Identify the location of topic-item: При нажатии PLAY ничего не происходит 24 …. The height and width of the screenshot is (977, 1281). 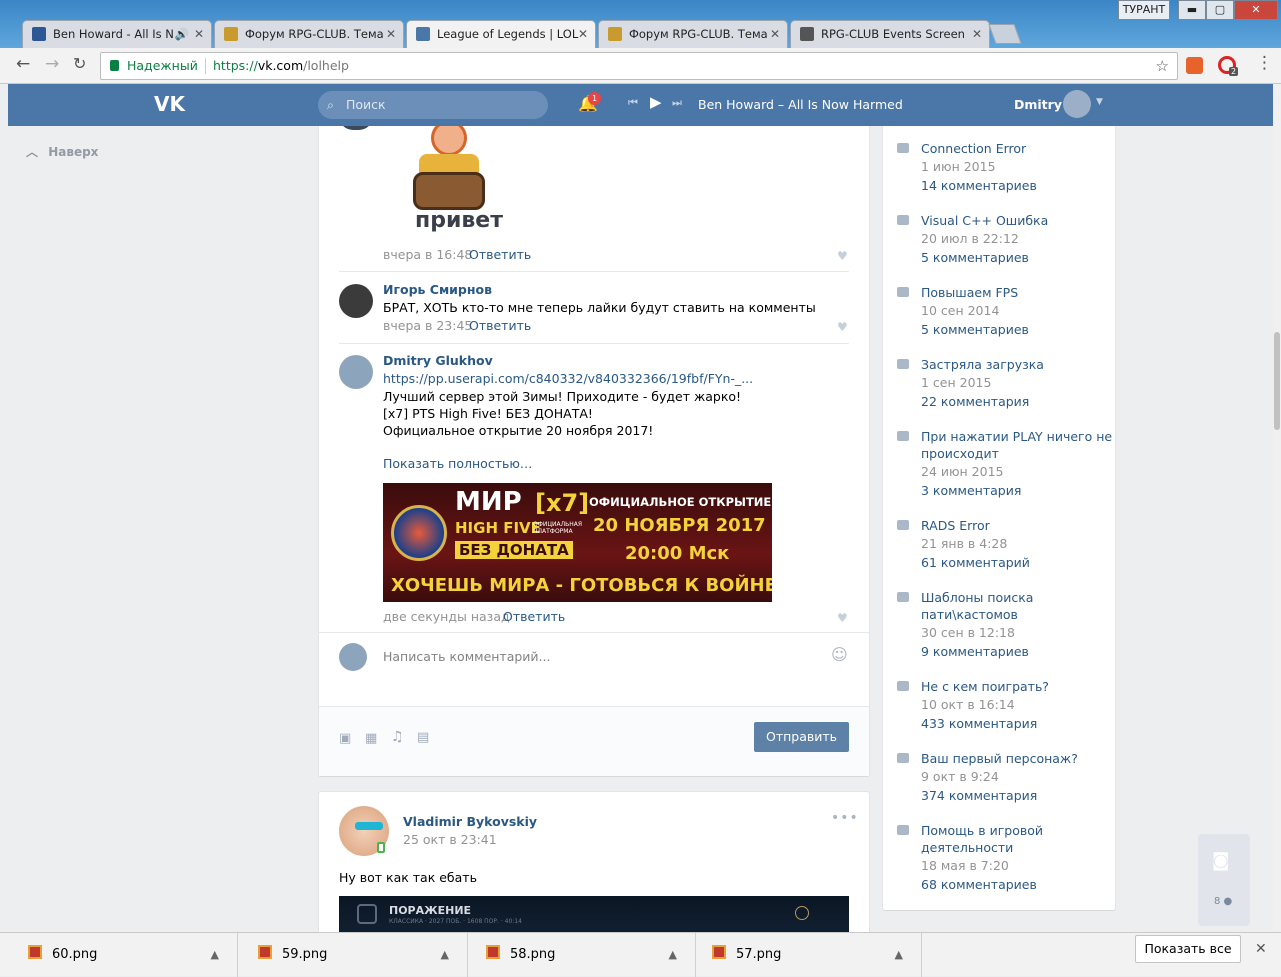
(1006, 464).